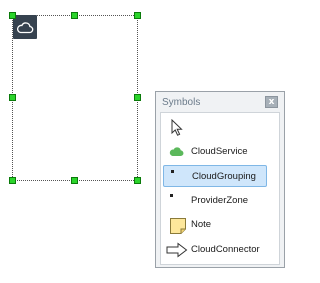  Describe the element at coordinates (137, 180) in the screenshot. I see `resize-handle-bottom-right` at that location.